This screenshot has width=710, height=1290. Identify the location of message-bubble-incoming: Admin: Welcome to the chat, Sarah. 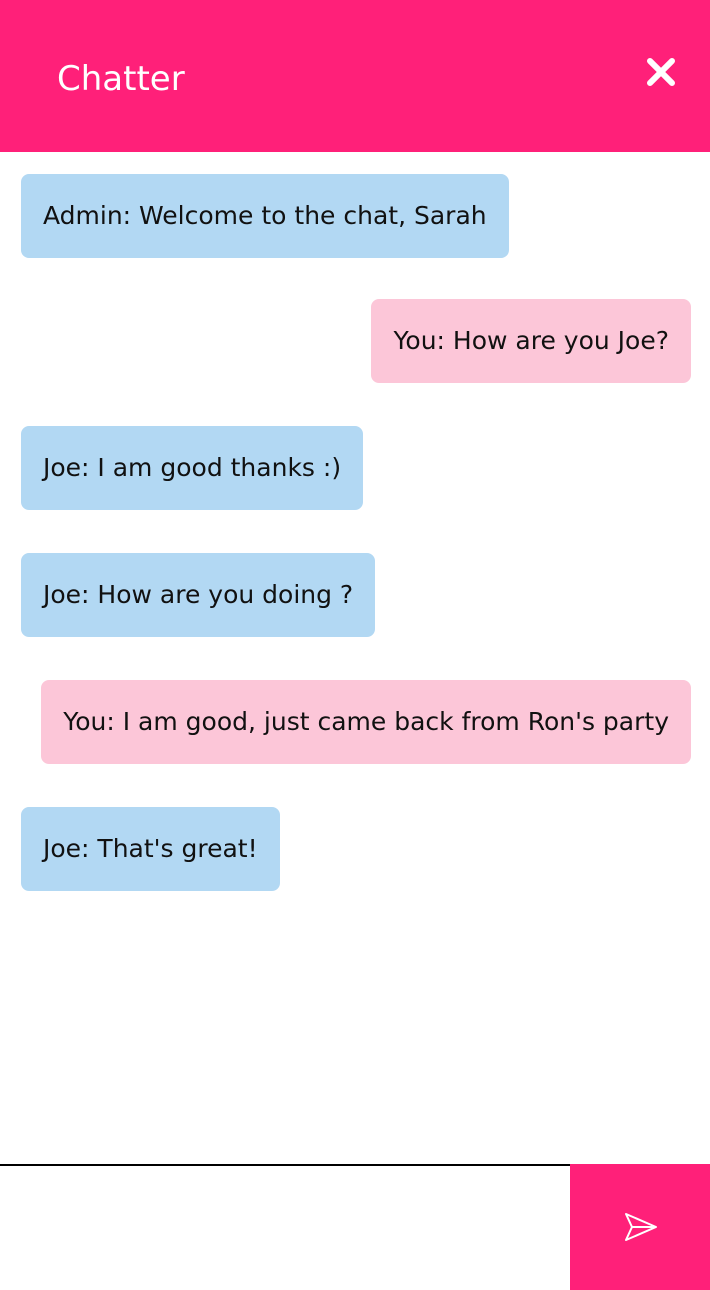
(265, 216).